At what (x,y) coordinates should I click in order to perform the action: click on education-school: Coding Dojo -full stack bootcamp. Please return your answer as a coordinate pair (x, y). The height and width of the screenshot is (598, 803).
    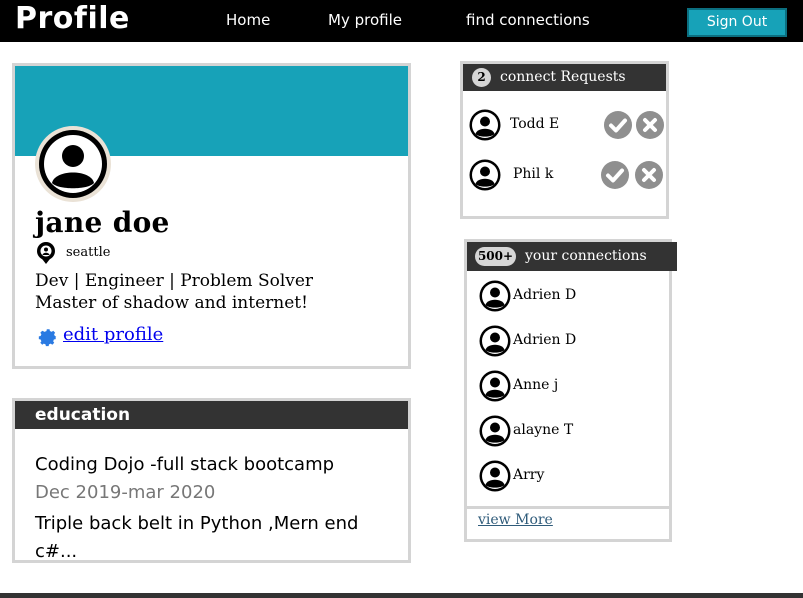
    Looking at the image, I should click on (185, 464).